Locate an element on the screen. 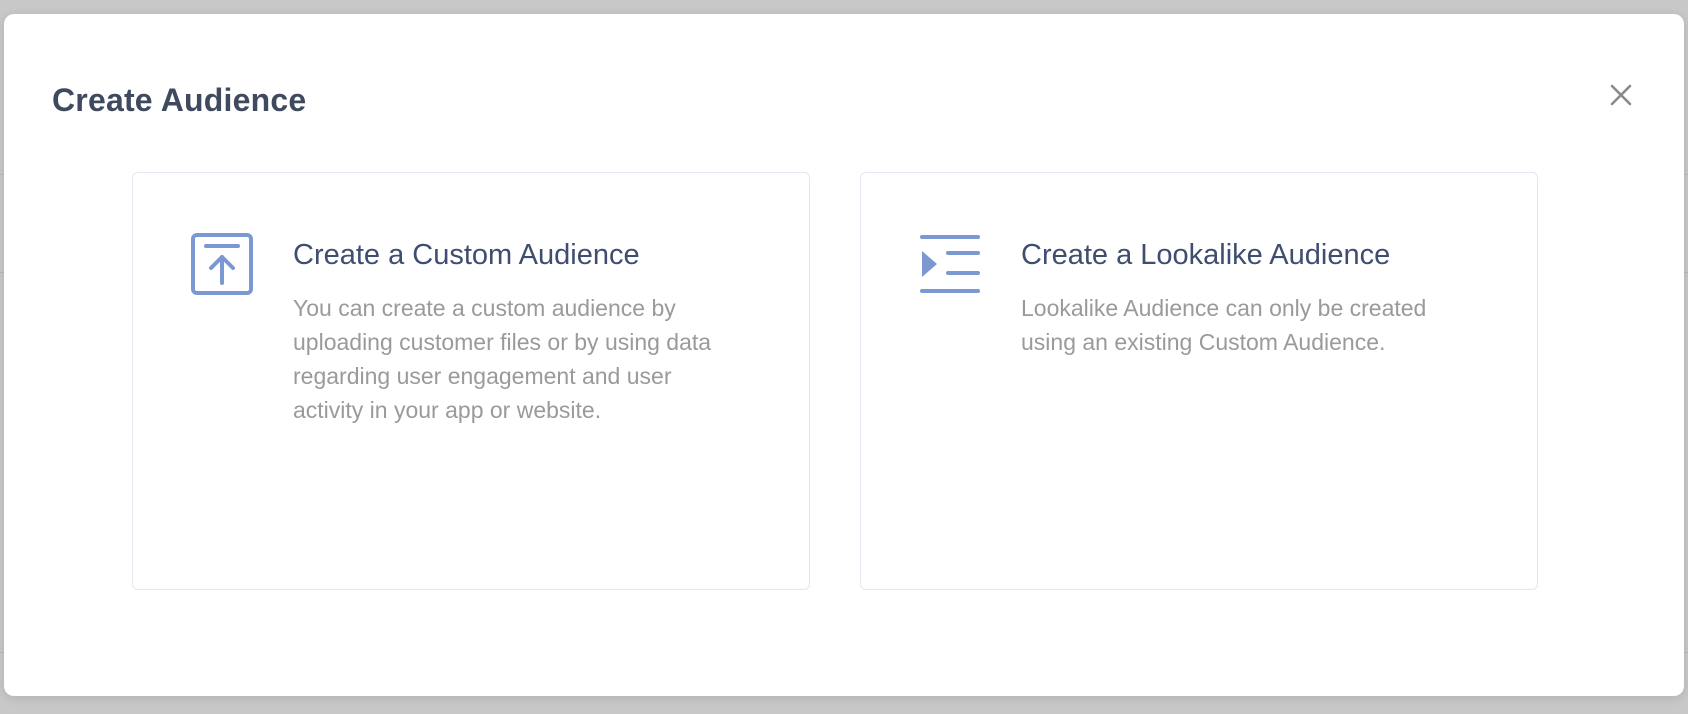 This screenshot has width=1688, height=714. indent-list-icon is located at coordinates (950, 264).